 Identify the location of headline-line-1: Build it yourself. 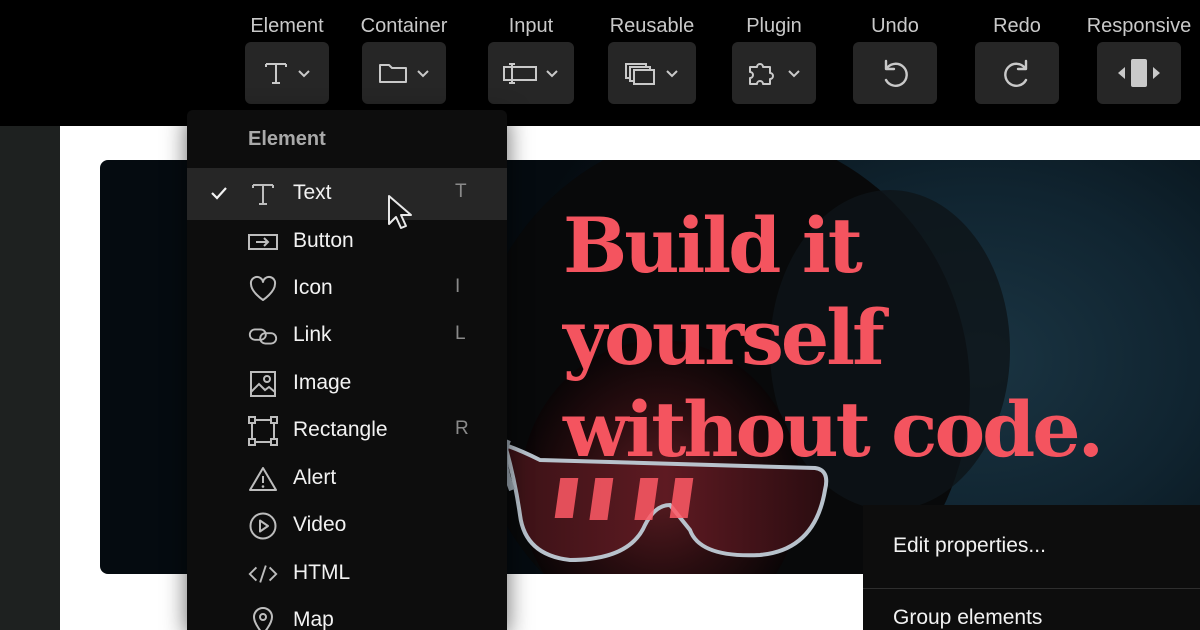
(724, 291).